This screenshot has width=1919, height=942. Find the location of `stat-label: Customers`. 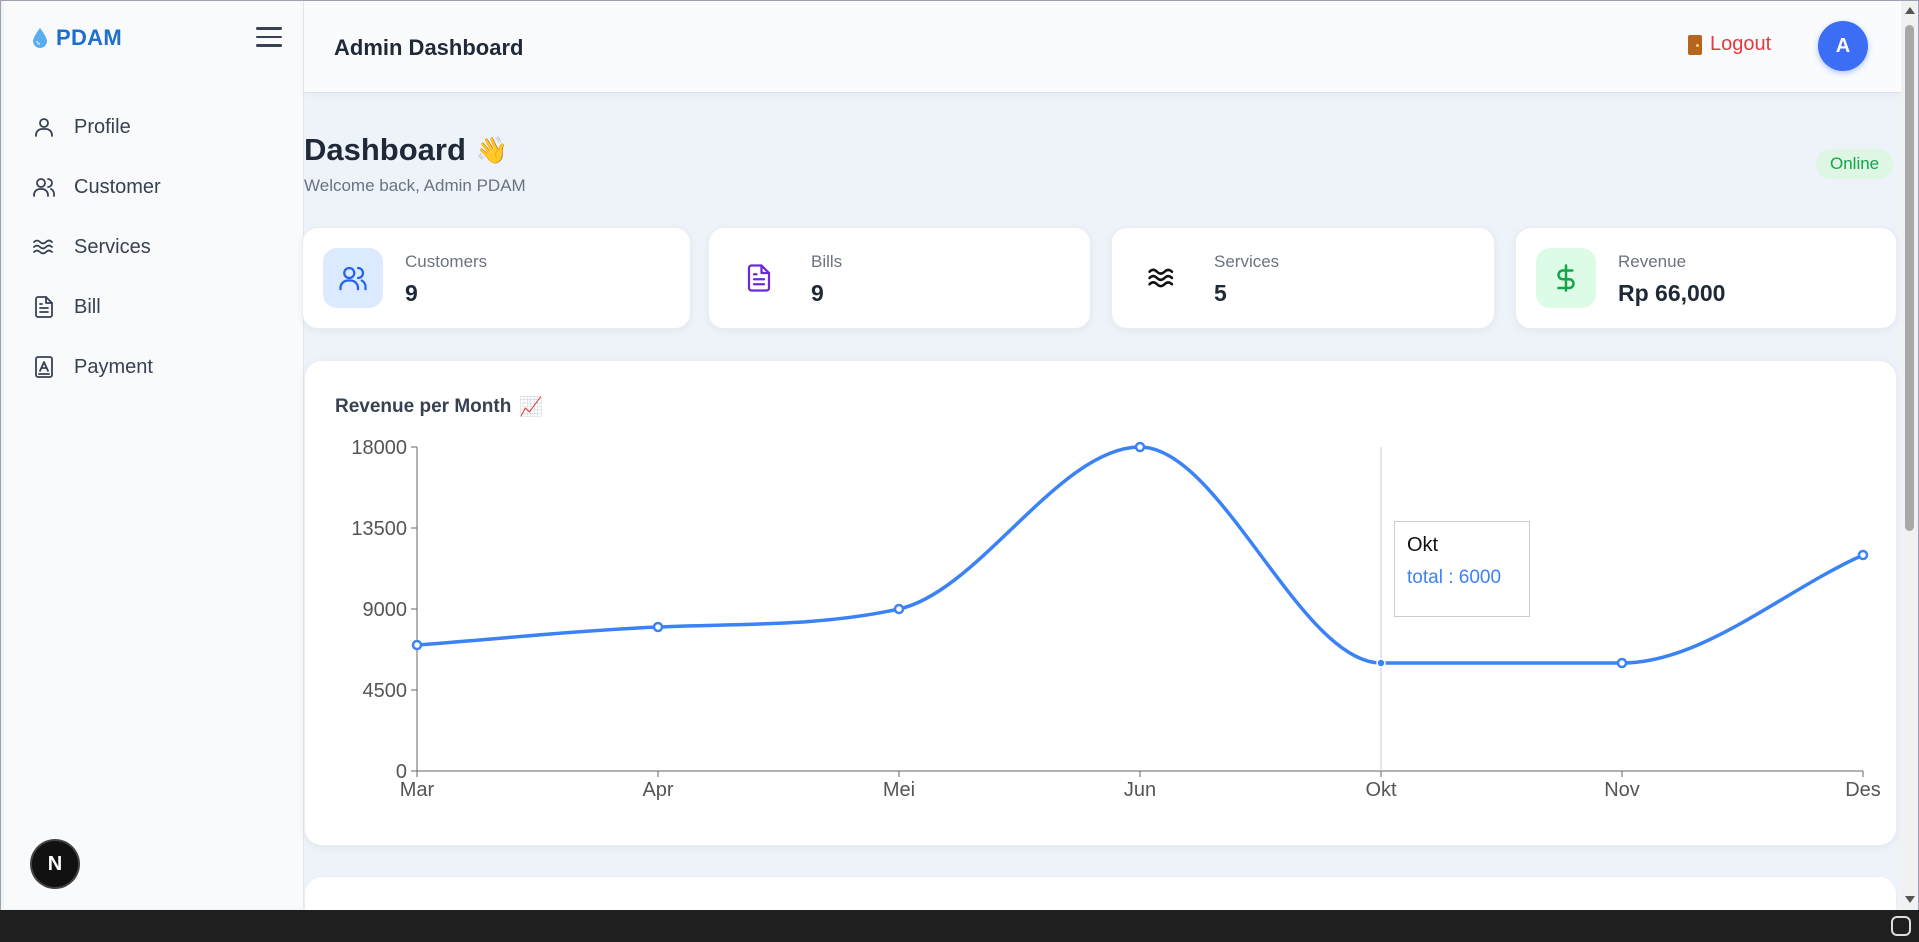

stat-label: Customers is located at coordinates (446, 261).